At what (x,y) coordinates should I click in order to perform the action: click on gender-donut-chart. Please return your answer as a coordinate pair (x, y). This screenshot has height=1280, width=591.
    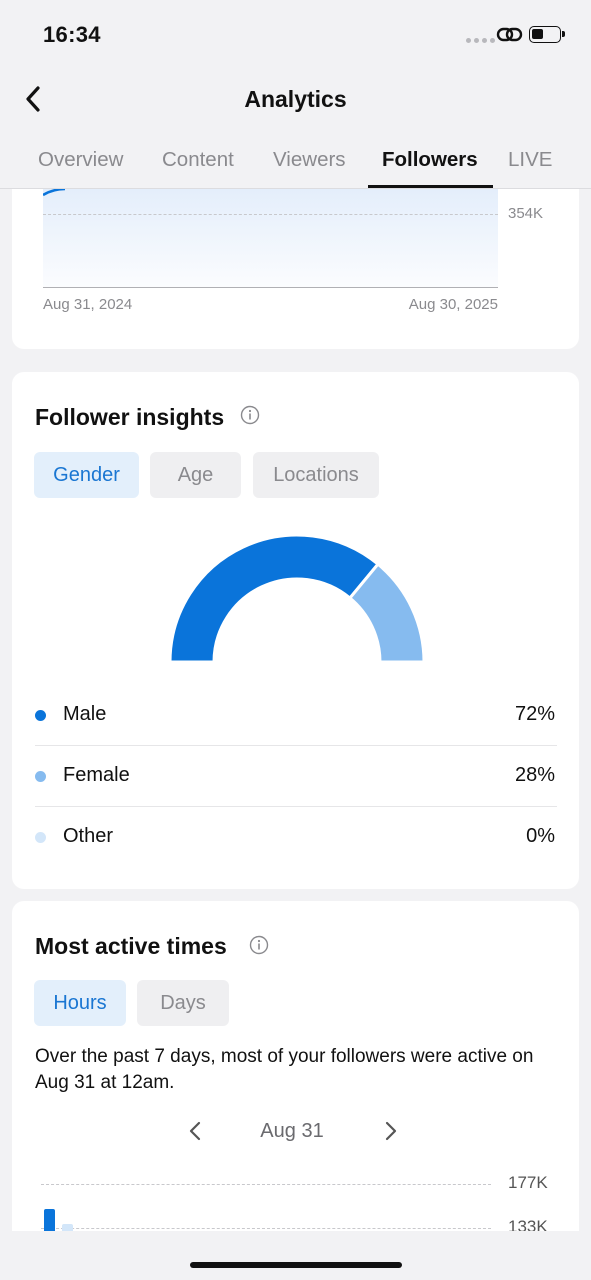
    Looking at the image, I should click on (297, 598).